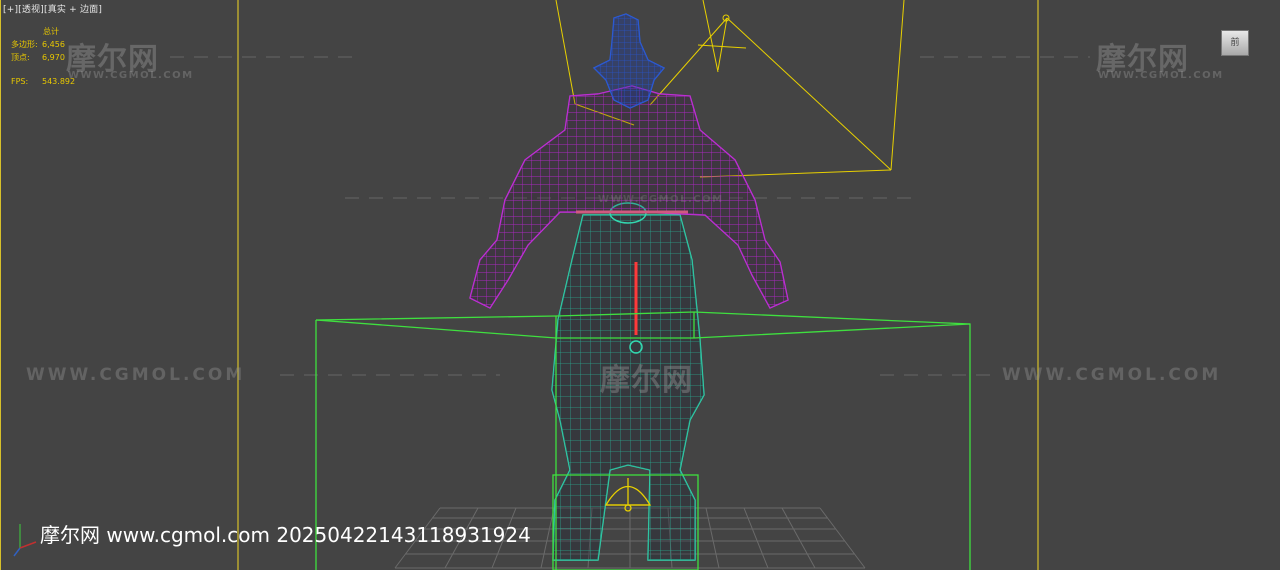  I want to click on watermark-site-left: WWW.CGMOL.COM, so click(131, 75).